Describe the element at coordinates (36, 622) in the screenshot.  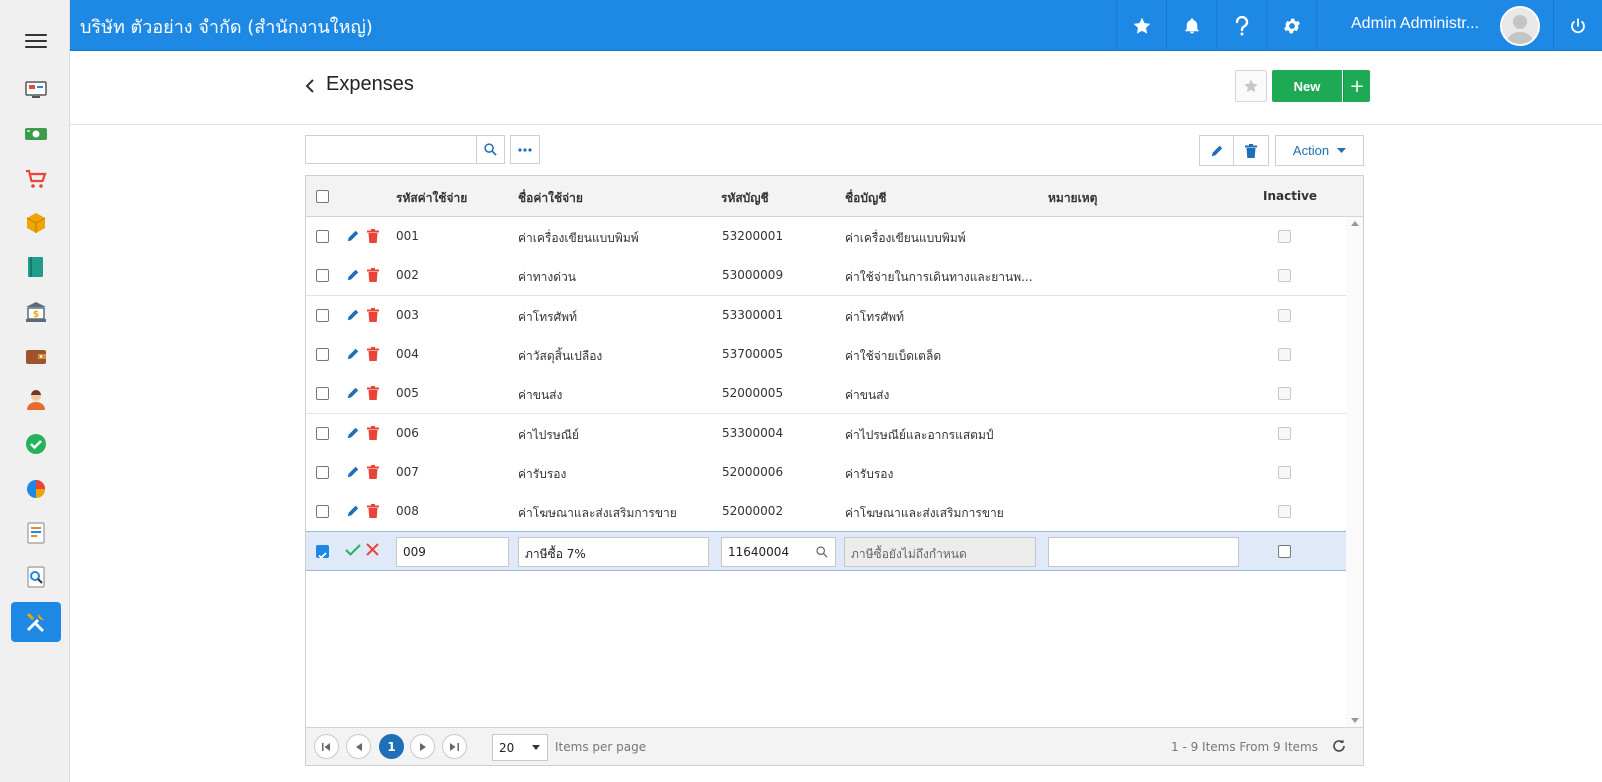
I see `tools-icon` at that location.